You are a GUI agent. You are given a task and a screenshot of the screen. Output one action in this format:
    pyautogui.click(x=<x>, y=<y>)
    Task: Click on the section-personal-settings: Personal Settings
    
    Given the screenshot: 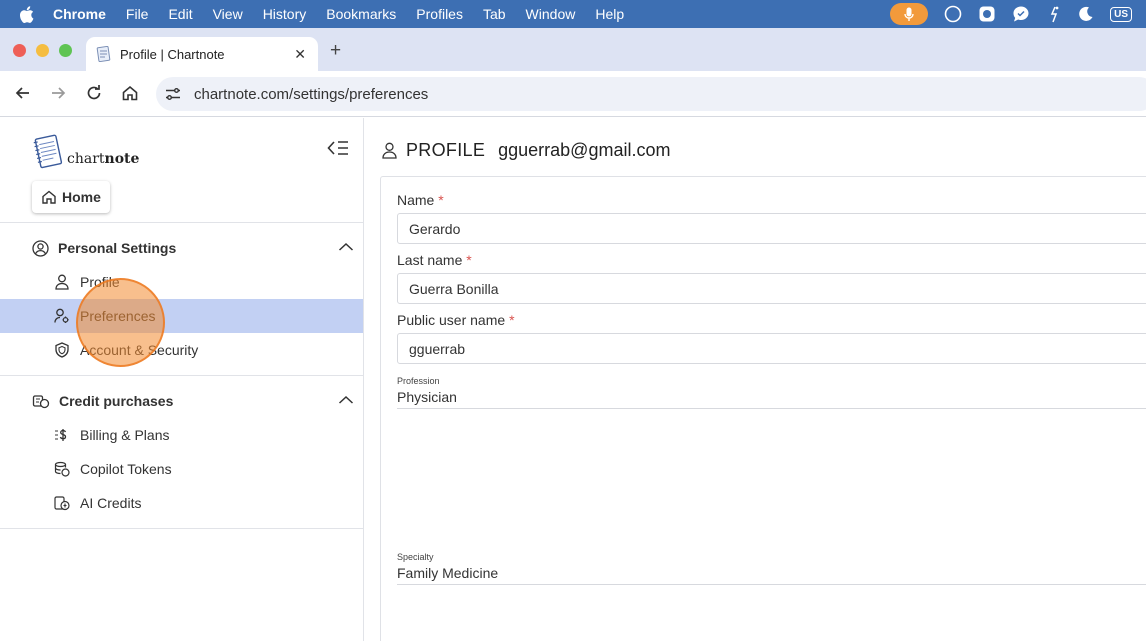 What is the action you would take?
    pyautogui.click(x=181, y=248)
    